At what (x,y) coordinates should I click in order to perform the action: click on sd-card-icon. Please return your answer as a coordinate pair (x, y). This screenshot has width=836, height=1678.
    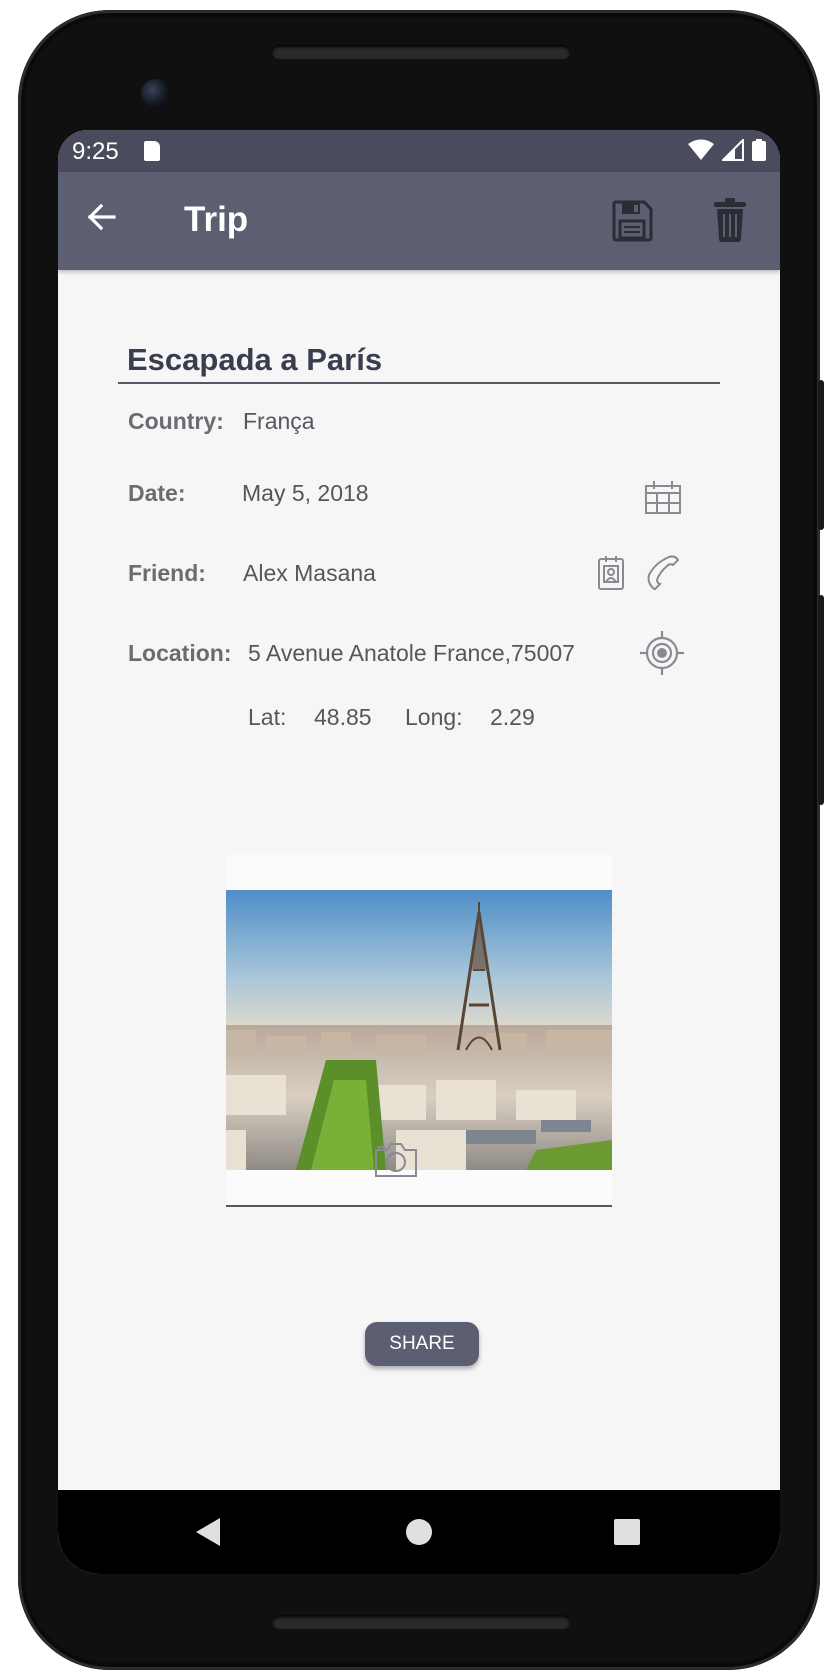
    Looking at the image, I should click on (152, 151).